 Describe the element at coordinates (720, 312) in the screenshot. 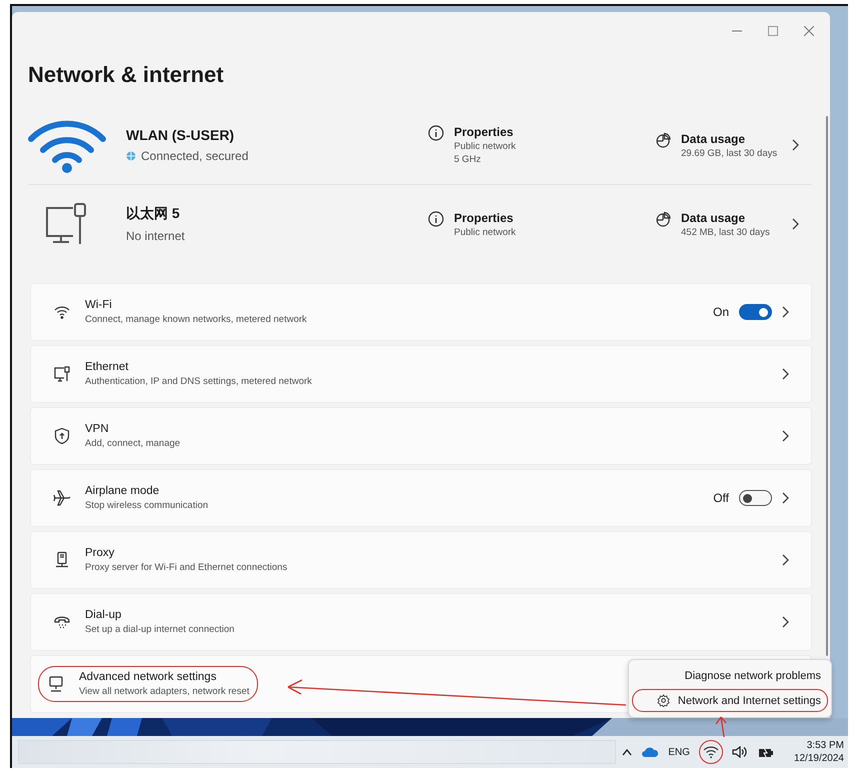

I see `toggle-state-label: On` at that location.